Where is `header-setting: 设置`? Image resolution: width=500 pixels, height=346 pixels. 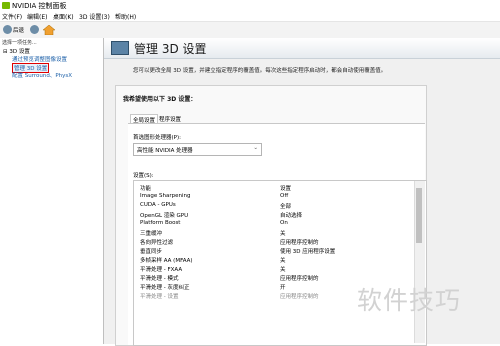
header-setting: 设置 is located at coordinates (286, 189).